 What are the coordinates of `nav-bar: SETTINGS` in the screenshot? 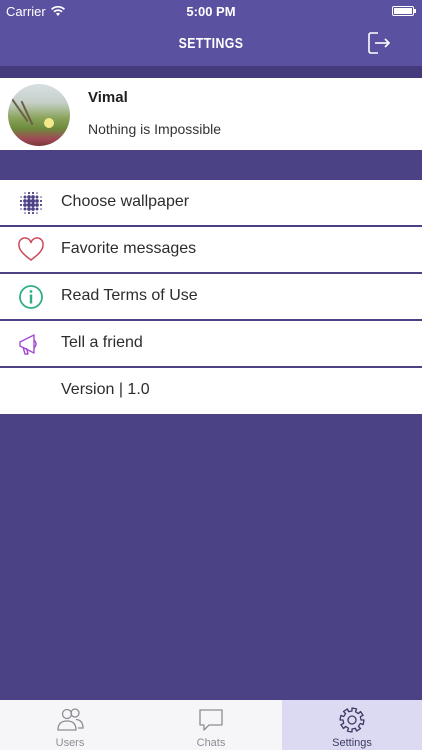 It's located at (211, 44).